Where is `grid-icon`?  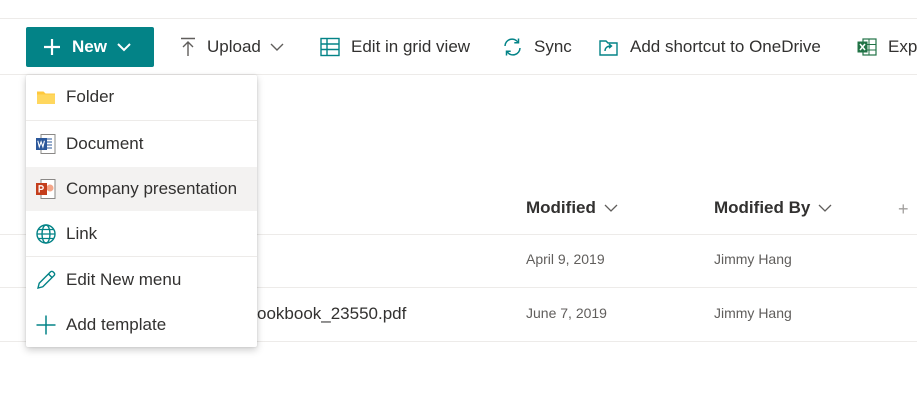
grid-icon is located at coordinates (330, 47).